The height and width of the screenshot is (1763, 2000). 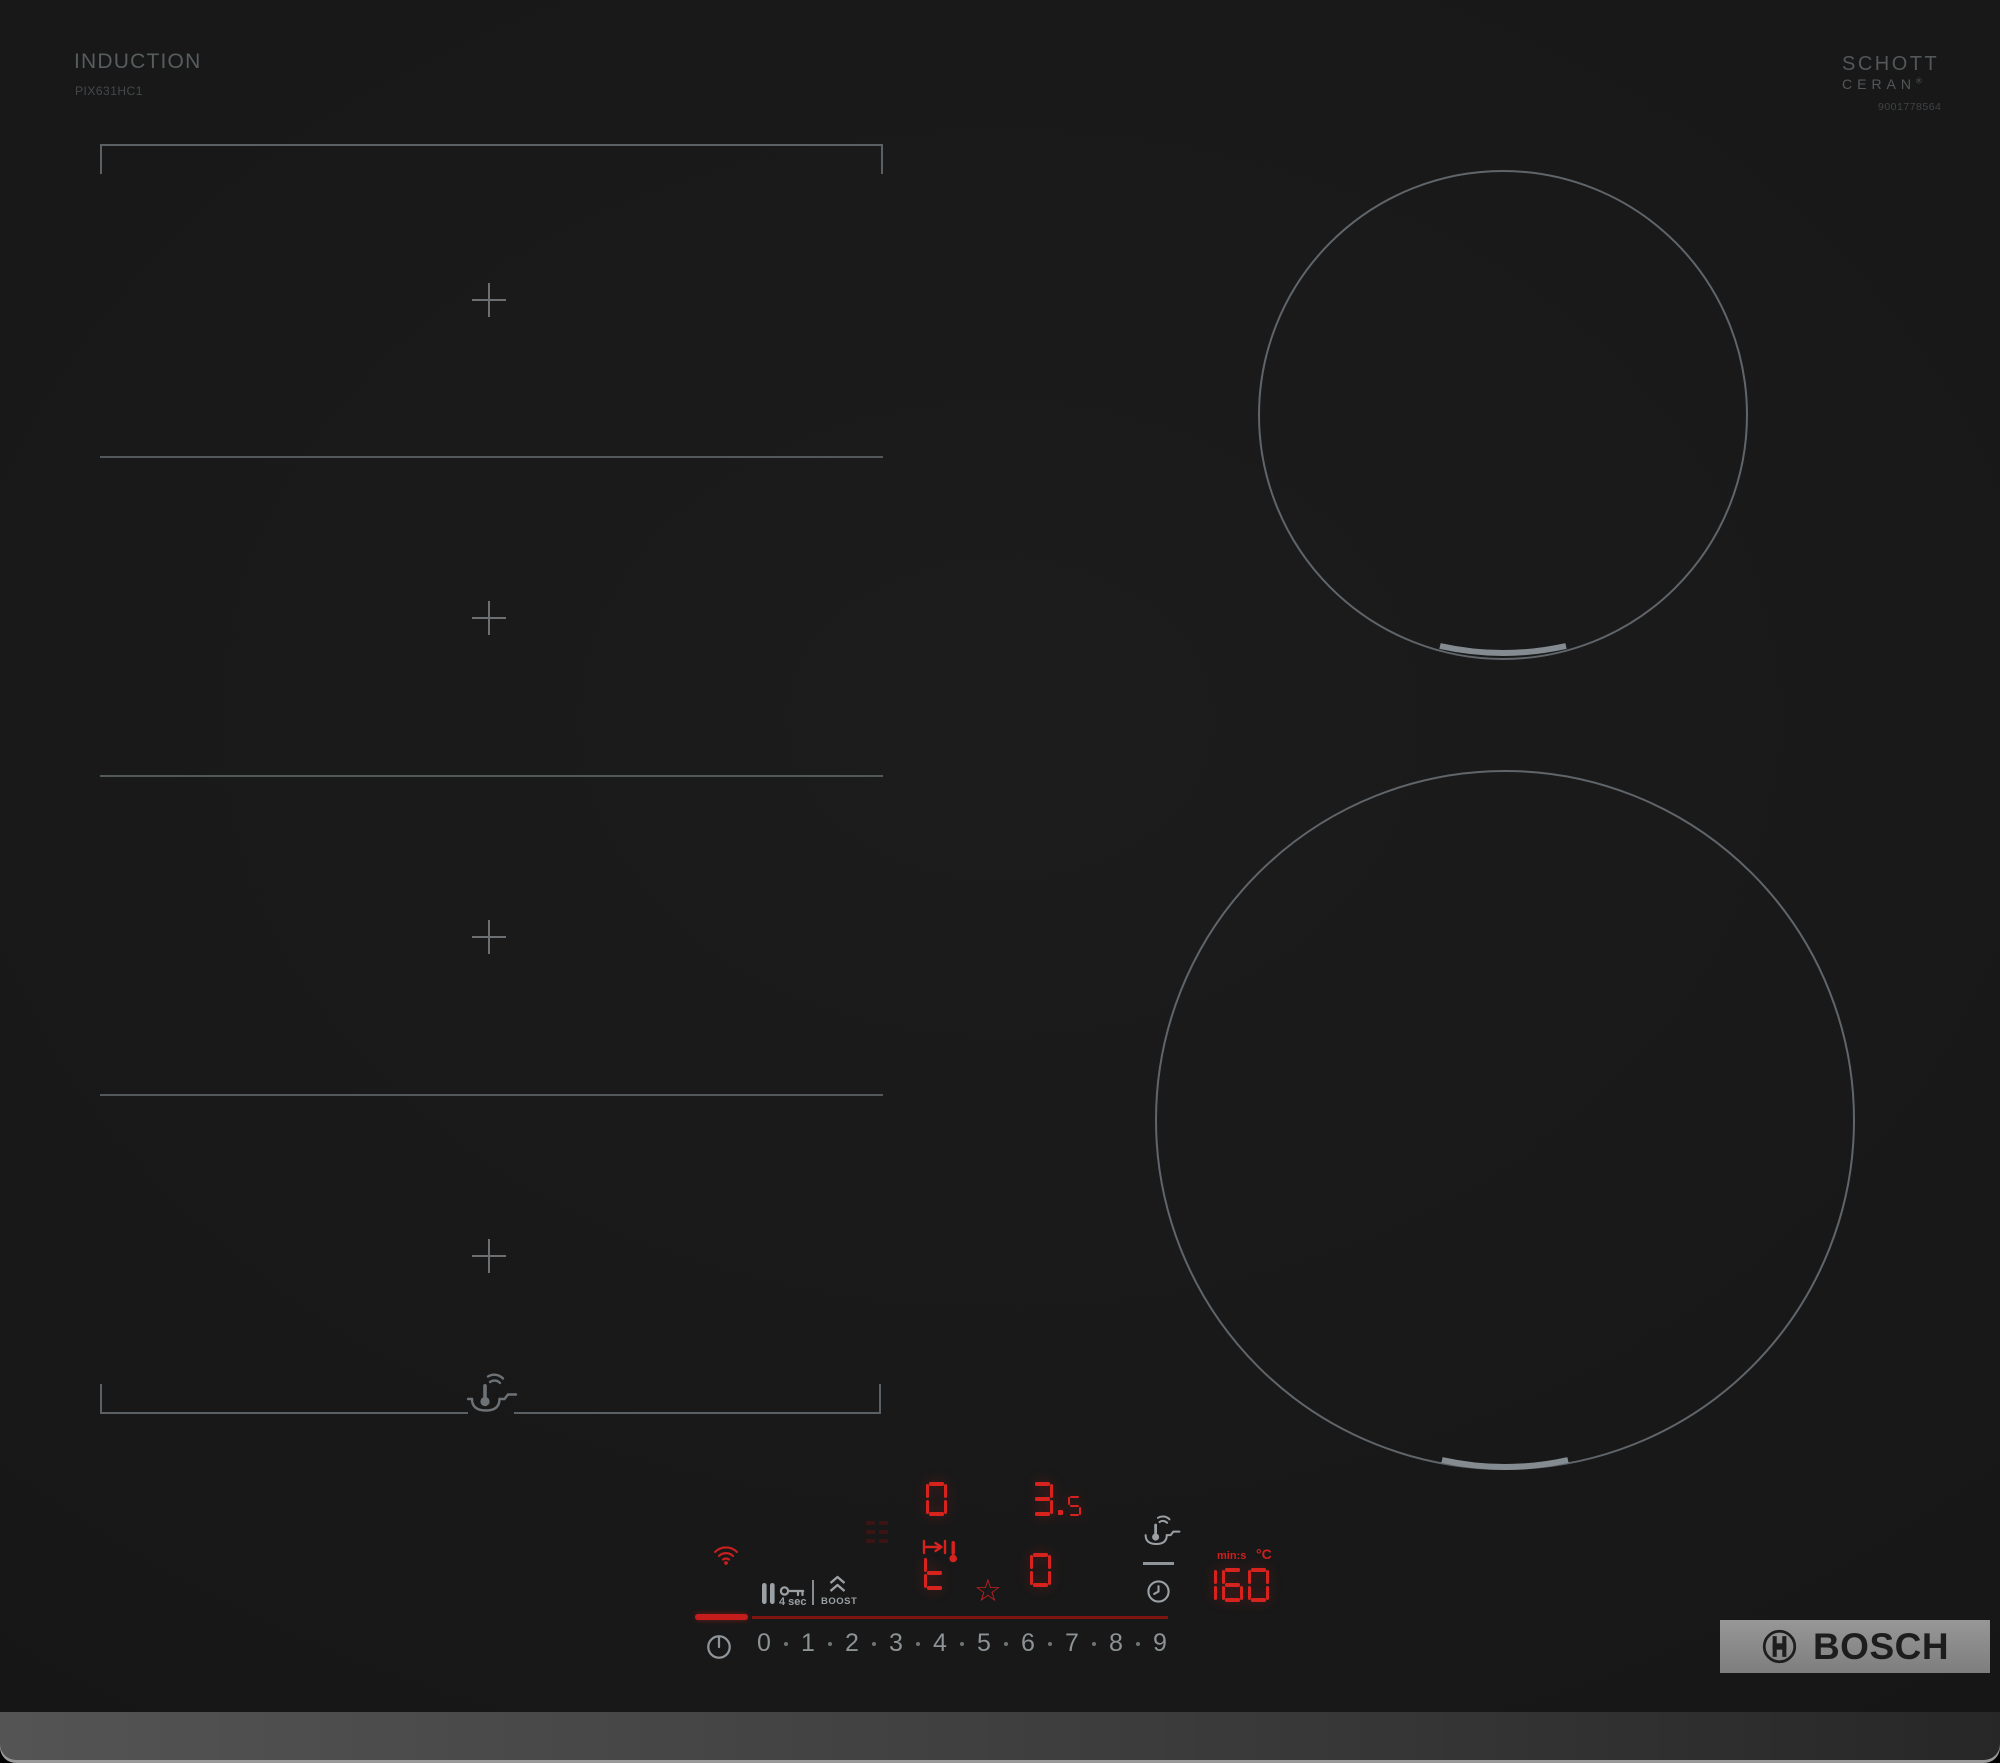 What do you see at coordinates (1891, 64) in the screenshot?
I see `schott-logo-line1: SCHOTT` at bounding box center [1891, 64].